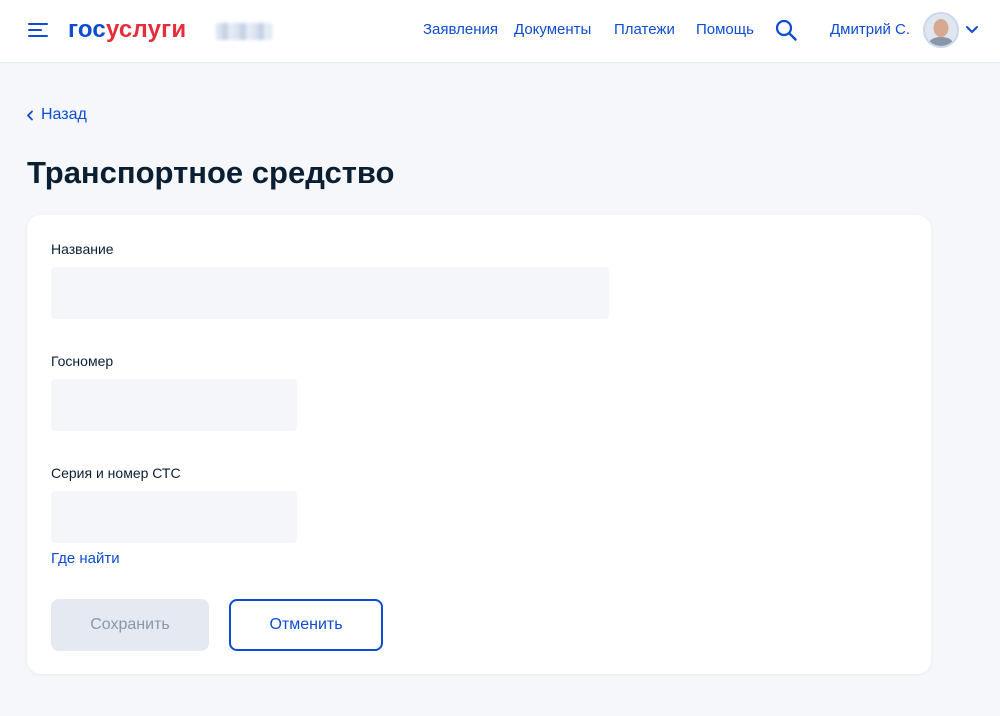 The image size is (1000, 716). Describe the element at coordinates (85, 559) in the screenshot. I see `where-to-find-link: Где найти` at that location.